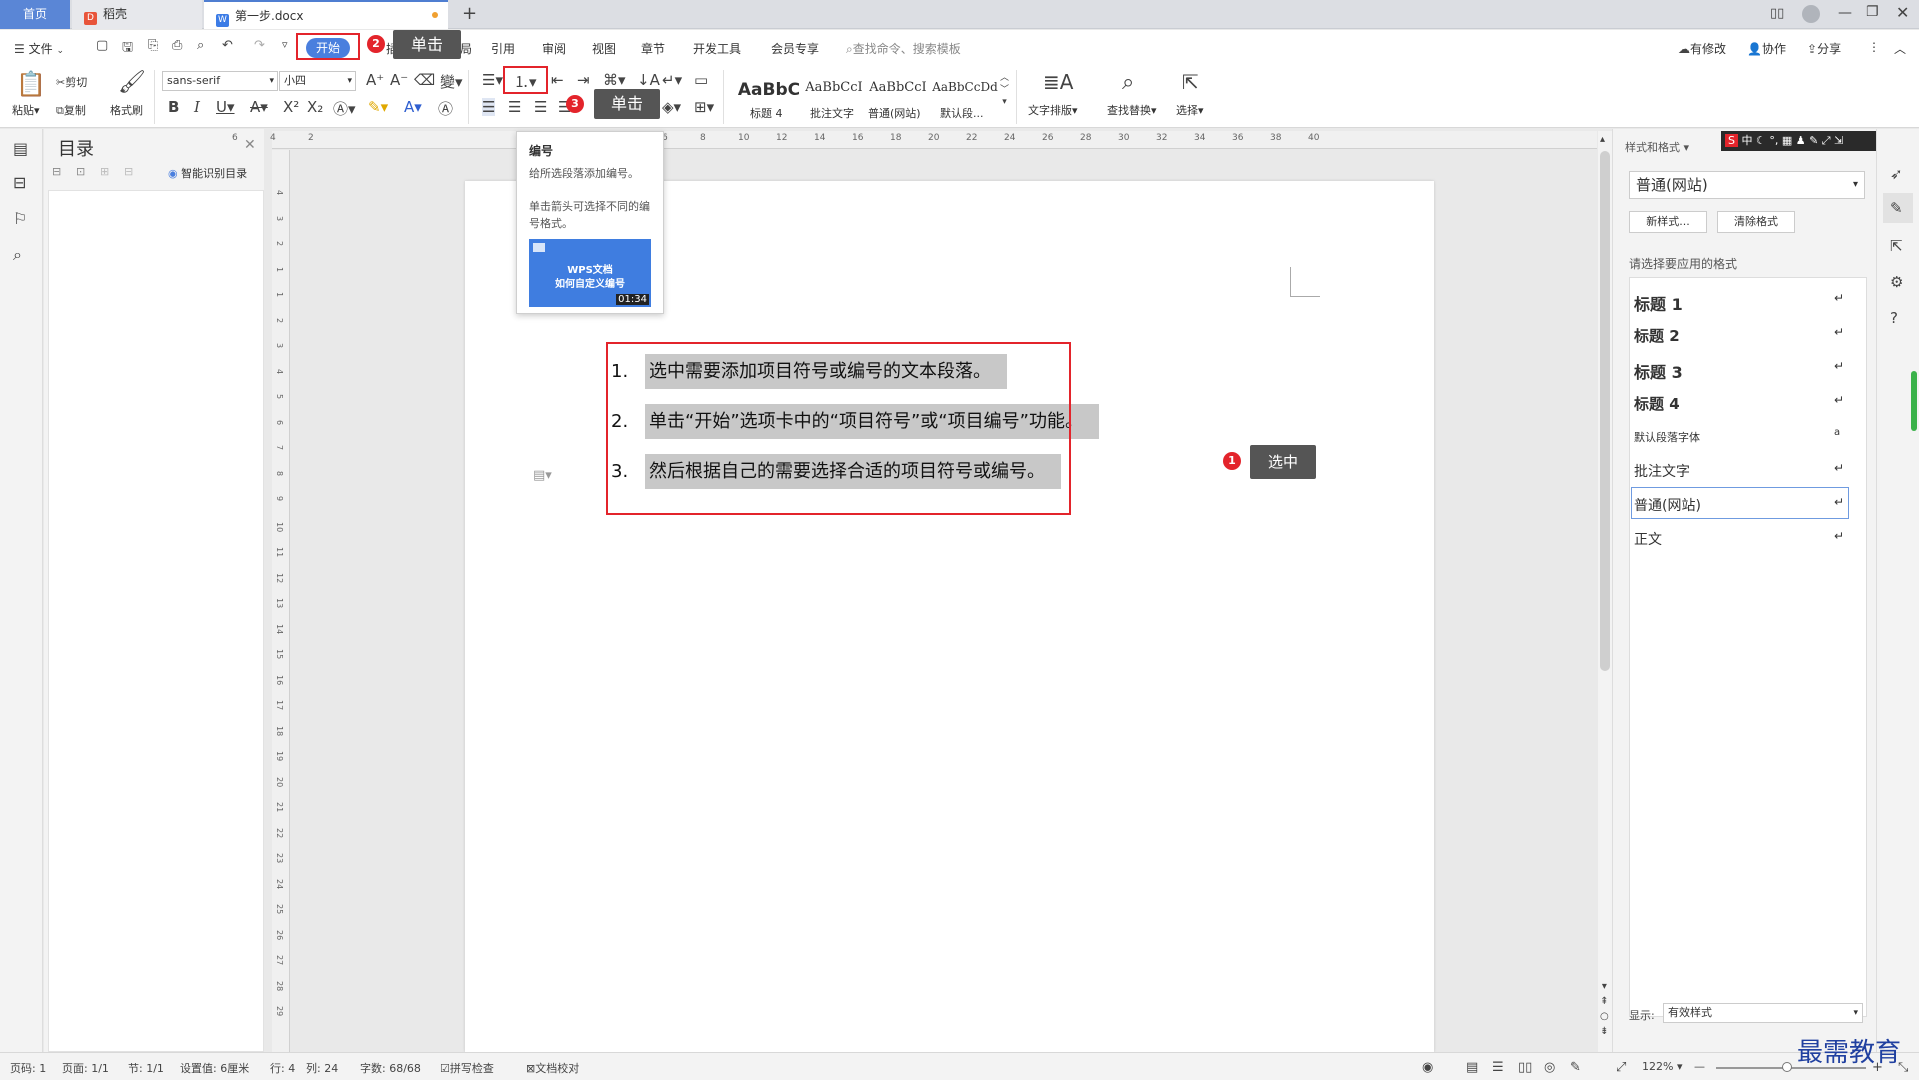 The height and width of the screenshot is (1080, 1919). What do you see at coordinates (1787, 1067) in the screenshot?
I see `zoom-slider-handle` at bounding box center [1787, 1067].